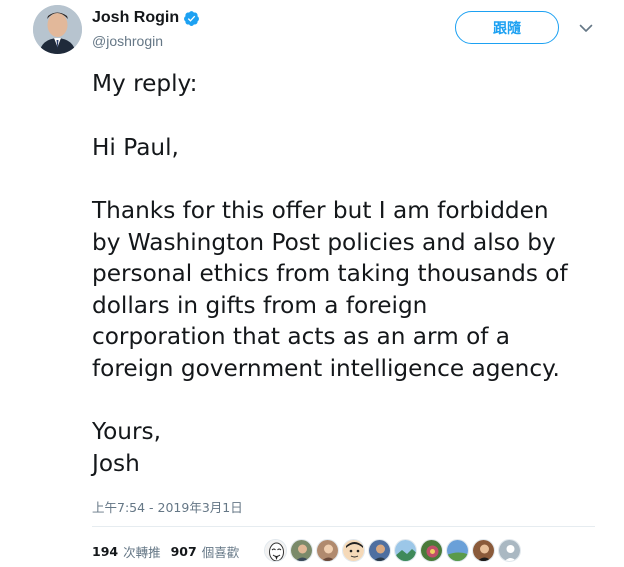 This screenshot has height=567, width=624. What do you see at coordinates (191, 18) in the screenshot?
I see `verified-badge-icon` at bounding box center [191, 18].